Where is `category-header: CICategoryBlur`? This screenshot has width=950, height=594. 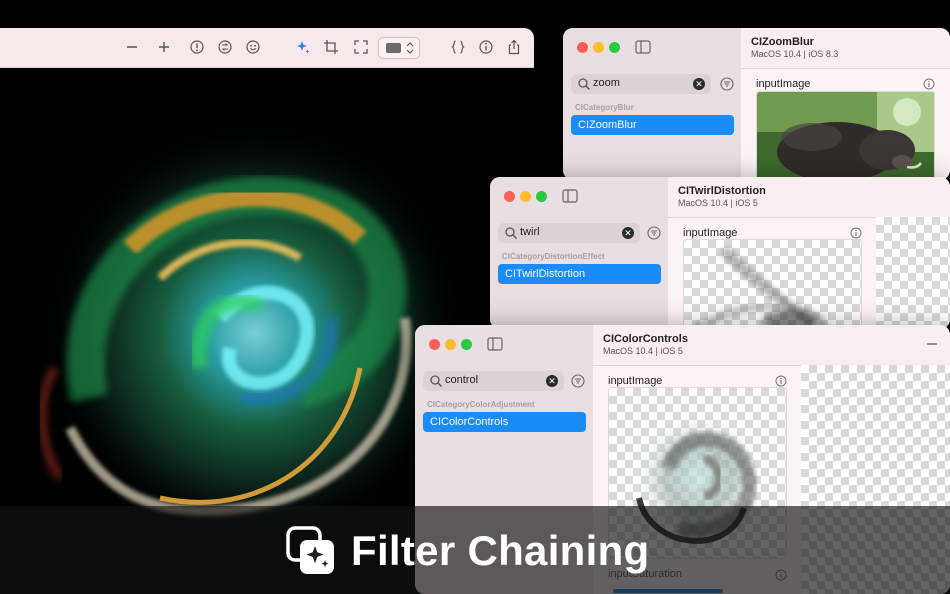
category-header: CICategoryBlur is located at coordinates (604, 107).